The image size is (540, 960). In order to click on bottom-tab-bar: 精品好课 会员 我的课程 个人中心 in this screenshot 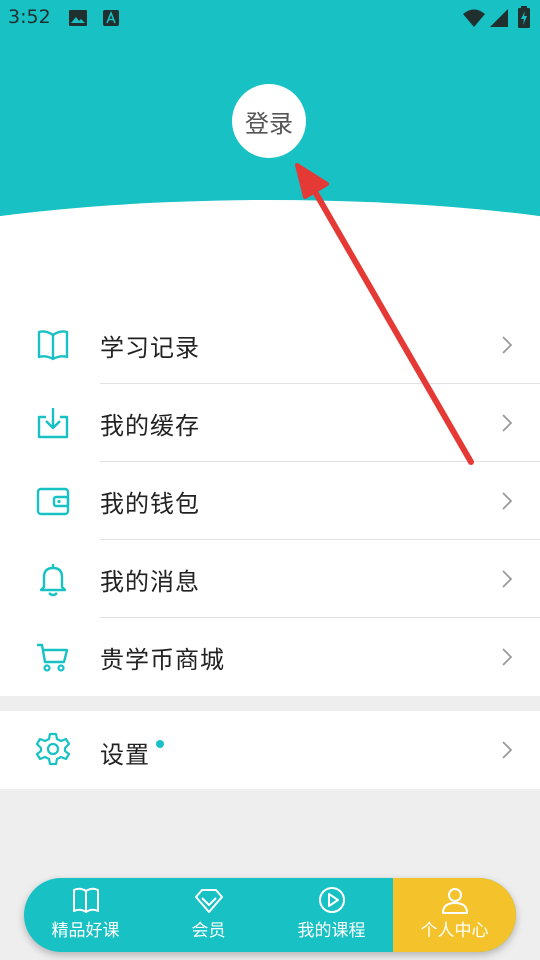, I will do `click(270, 915)`.